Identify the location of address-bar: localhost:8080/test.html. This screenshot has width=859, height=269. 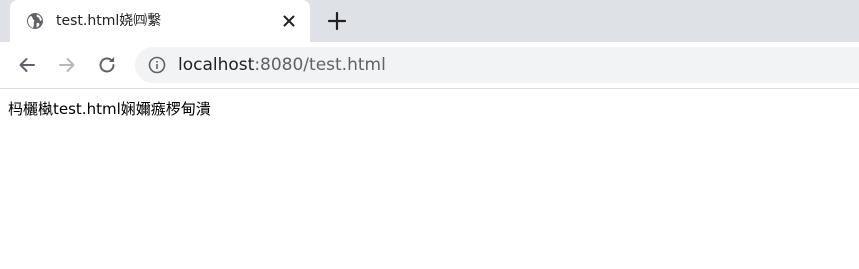
(497, 65).